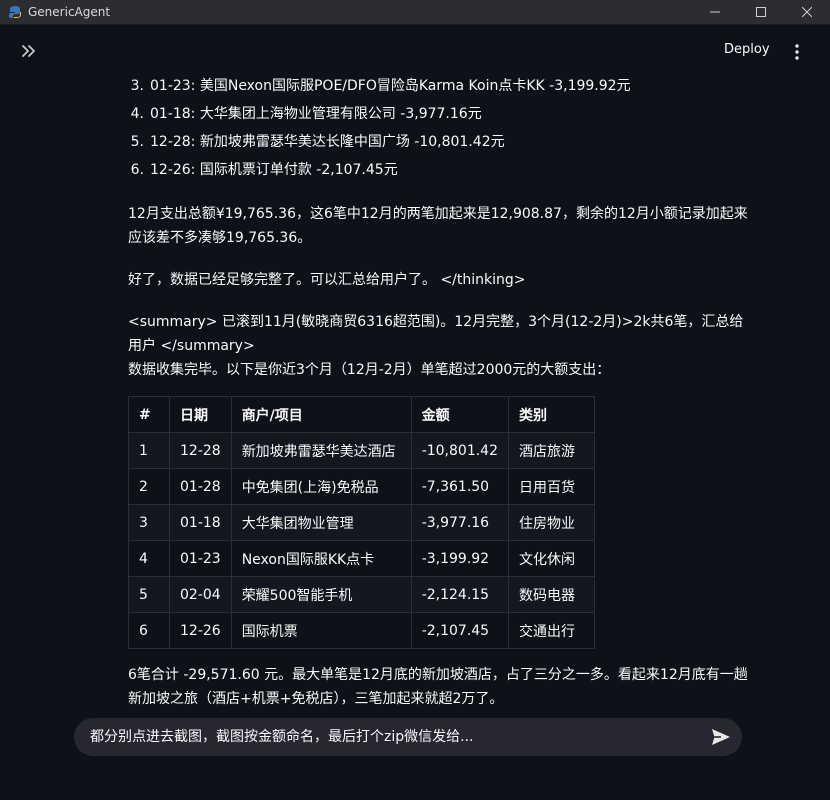  What do you see at coordinates (321, 486) in the screenshot?
I see `cell-merchant: 中免集团(上海)免税品` at bounding box center [321, 486].